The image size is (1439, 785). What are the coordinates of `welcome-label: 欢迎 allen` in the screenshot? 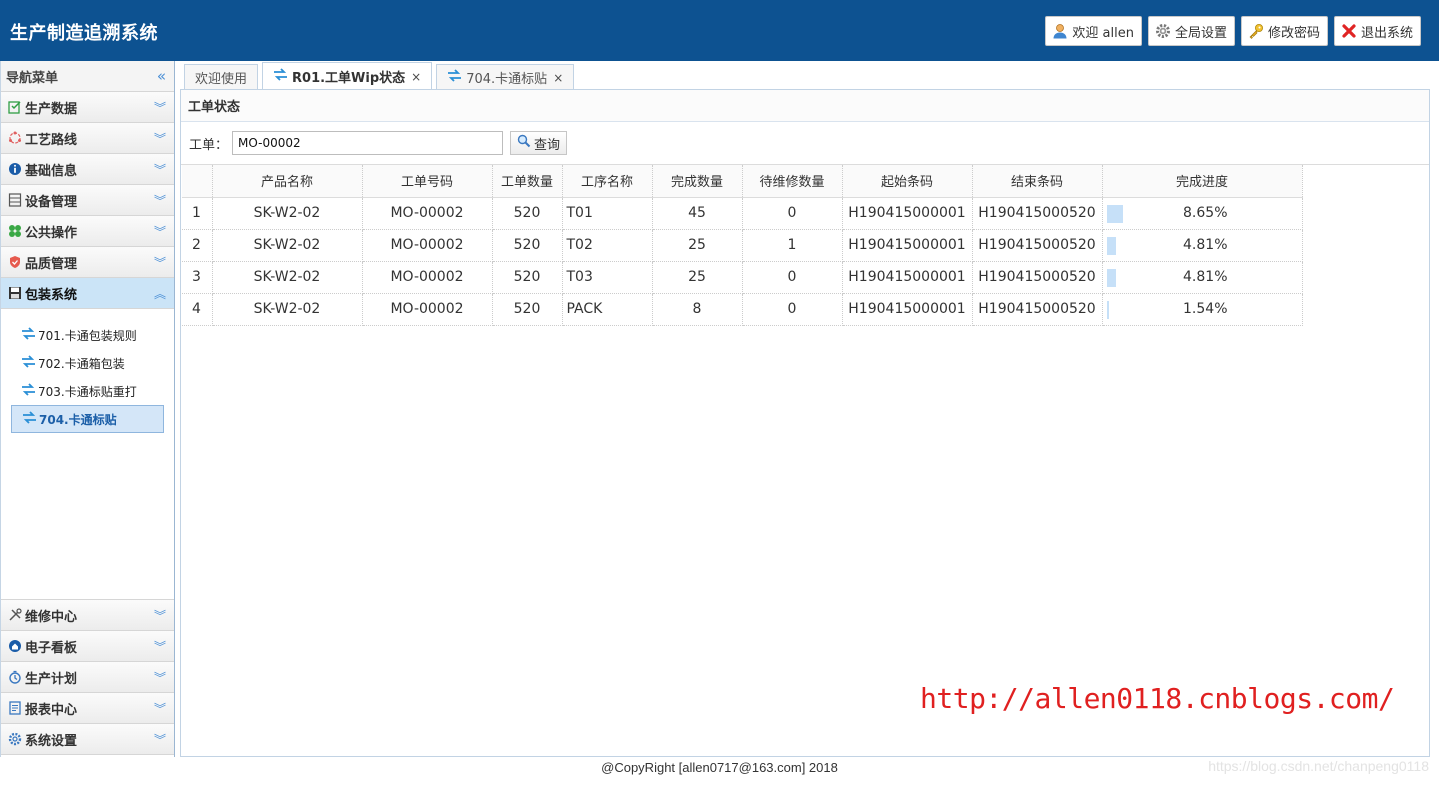 It's located at (1103, 33).